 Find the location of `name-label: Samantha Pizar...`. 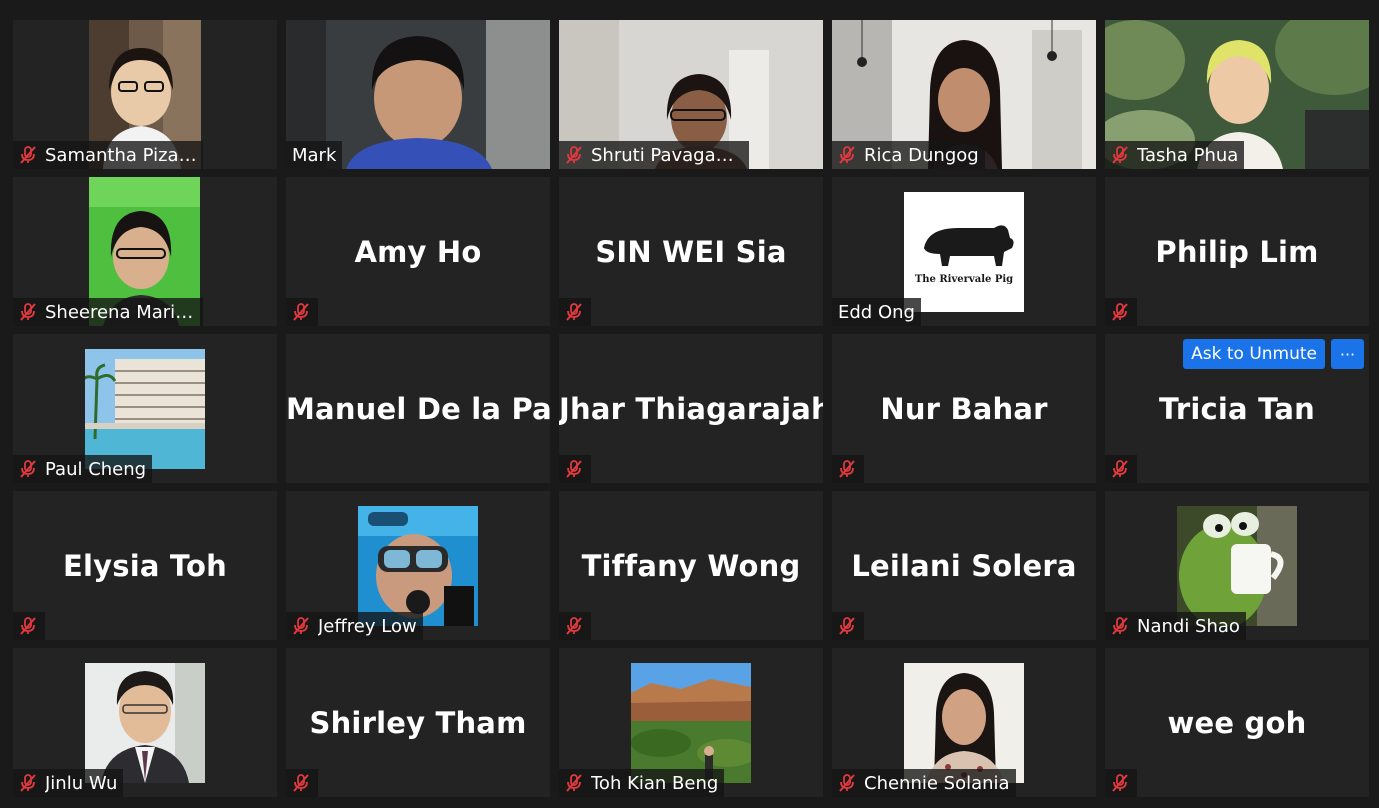

name-label: Samantha Pizar... is located at coordinates (108, 155).